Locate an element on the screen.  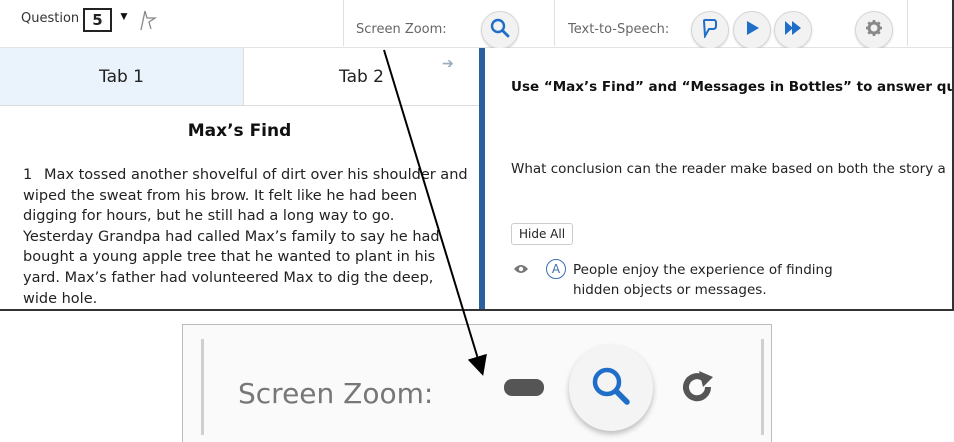
zoom-button-enlarged is located at coordinates (611, 388).